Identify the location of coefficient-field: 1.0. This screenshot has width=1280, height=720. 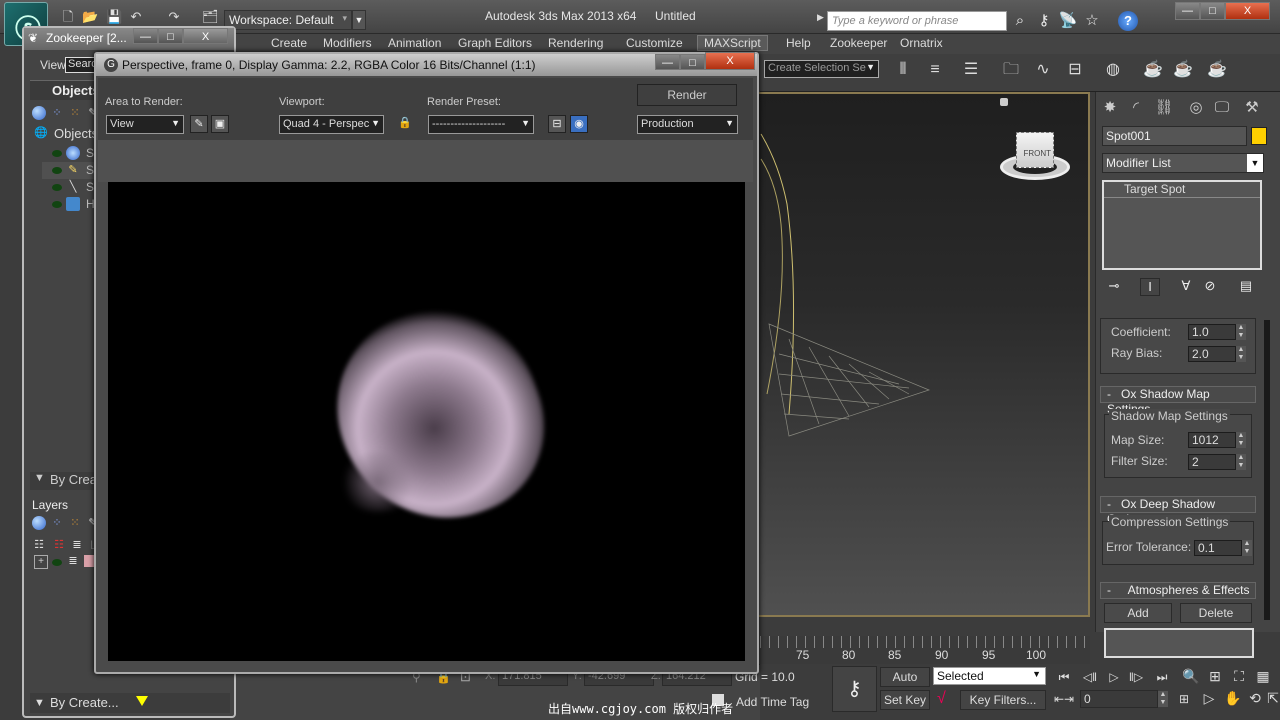
(1212, 332).